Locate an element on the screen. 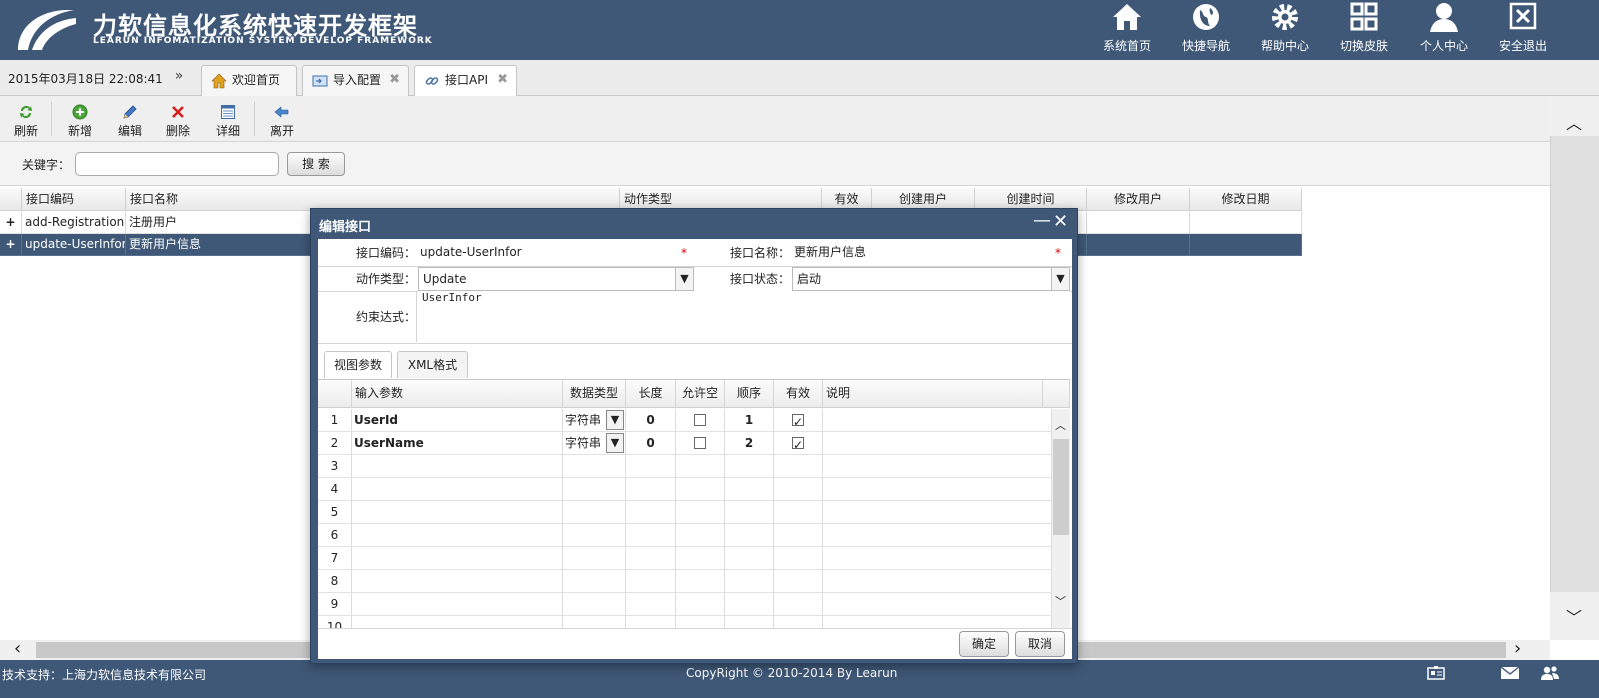 The height and width of the screenshot is (698, 1599). detail-button: 详细 is located at coordinates (228, 122).